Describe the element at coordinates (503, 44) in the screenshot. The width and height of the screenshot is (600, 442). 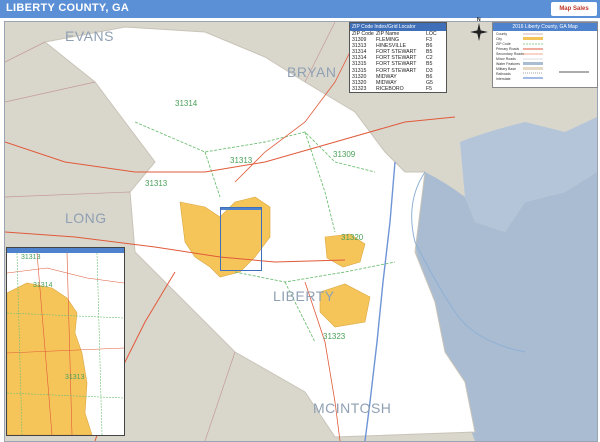
I see `legend-item: ZIP Code` at that location.